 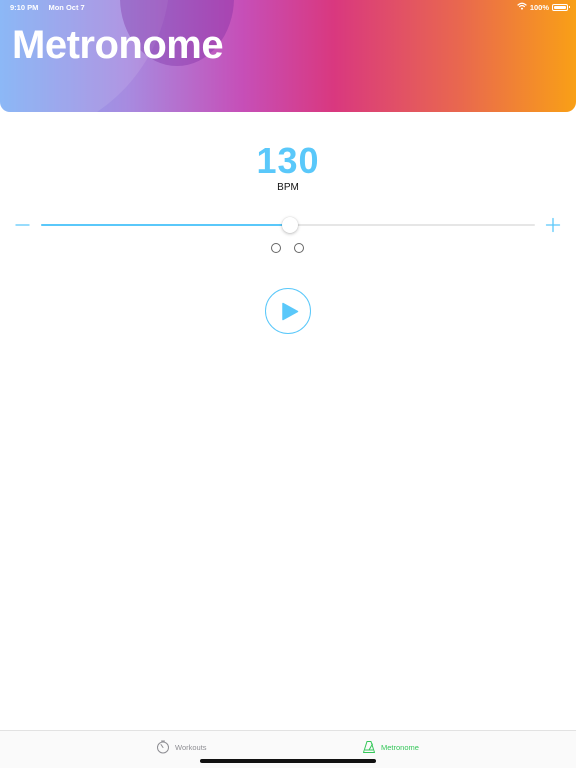 I want to click on tempo-slider, so click(x=288, y=225).